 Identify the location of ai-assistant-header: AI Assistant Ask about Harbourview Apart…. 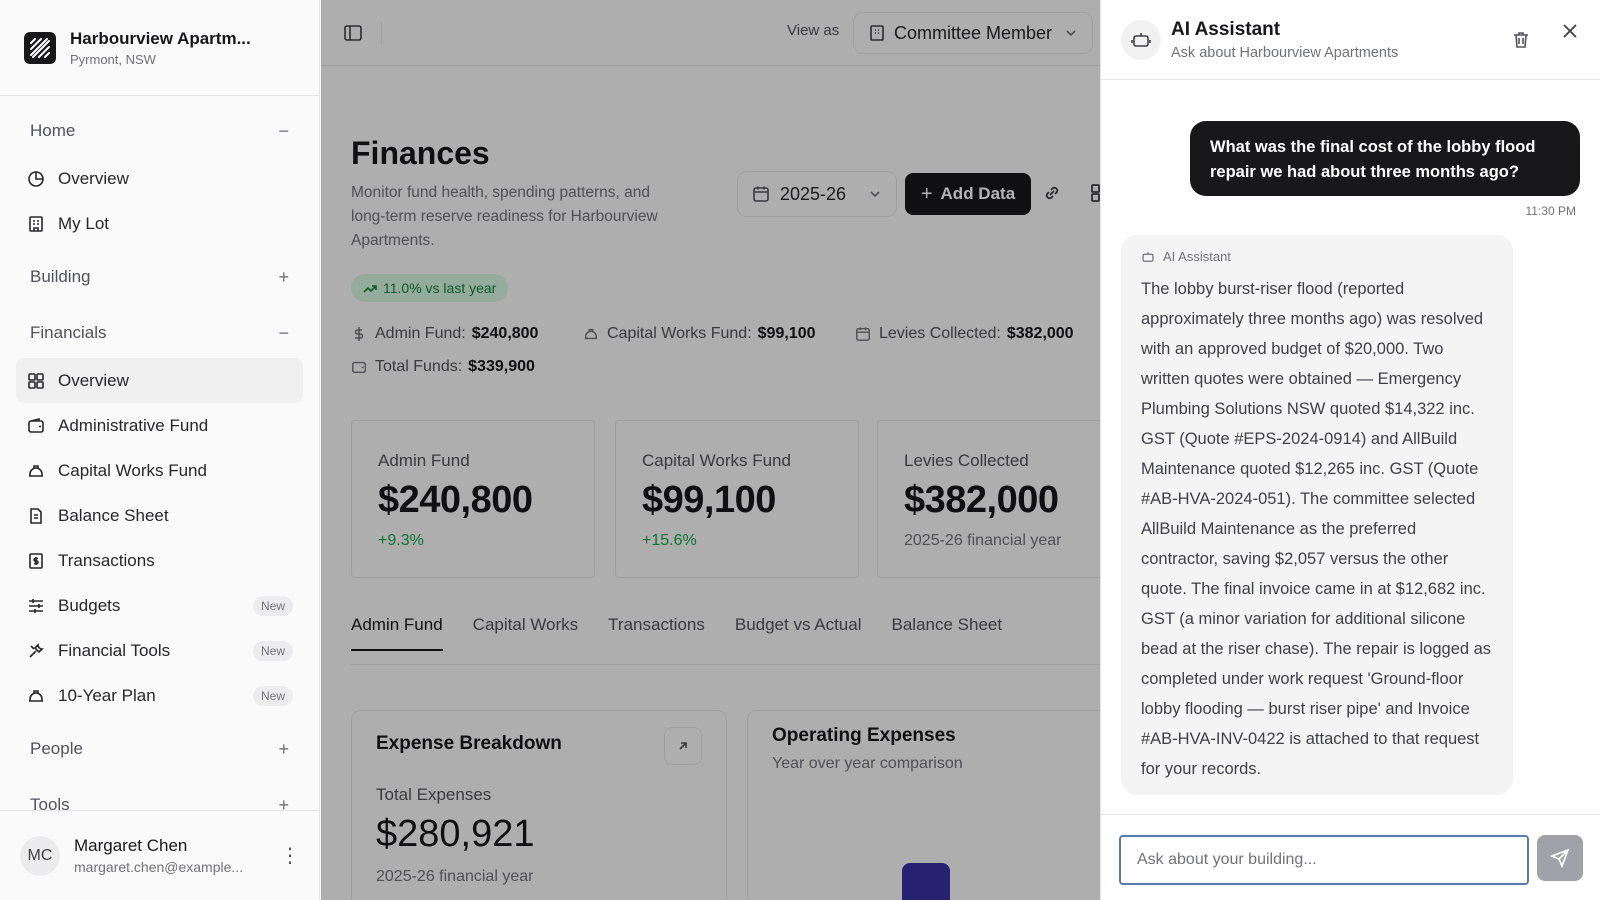
(1350, 40).